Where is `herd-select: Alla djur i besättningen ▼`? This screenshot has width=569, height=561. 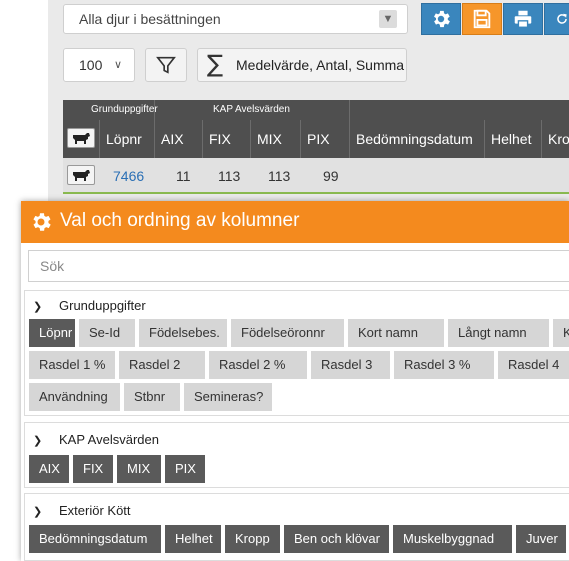
herd-select: Alla djur i besättningen ▼ is located at coordinates (235, 19).